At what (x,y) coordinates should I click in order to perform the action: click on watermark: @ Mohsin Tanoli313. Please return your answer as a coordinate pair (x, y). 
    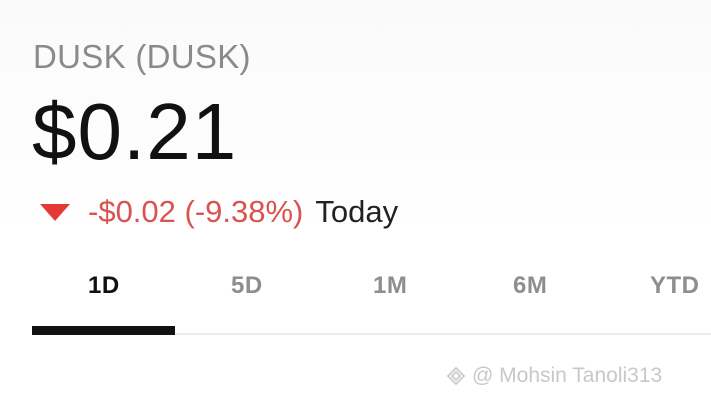
    Looking at the image, I should click on (554, 376).